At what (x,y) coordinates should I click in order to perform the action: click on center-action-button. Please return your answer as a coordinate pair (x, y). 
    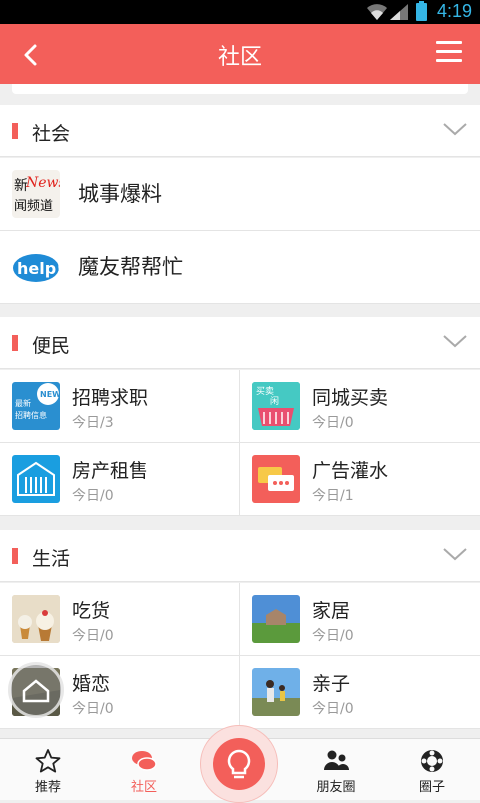
    Looking at the image, I should click on (239, 764).